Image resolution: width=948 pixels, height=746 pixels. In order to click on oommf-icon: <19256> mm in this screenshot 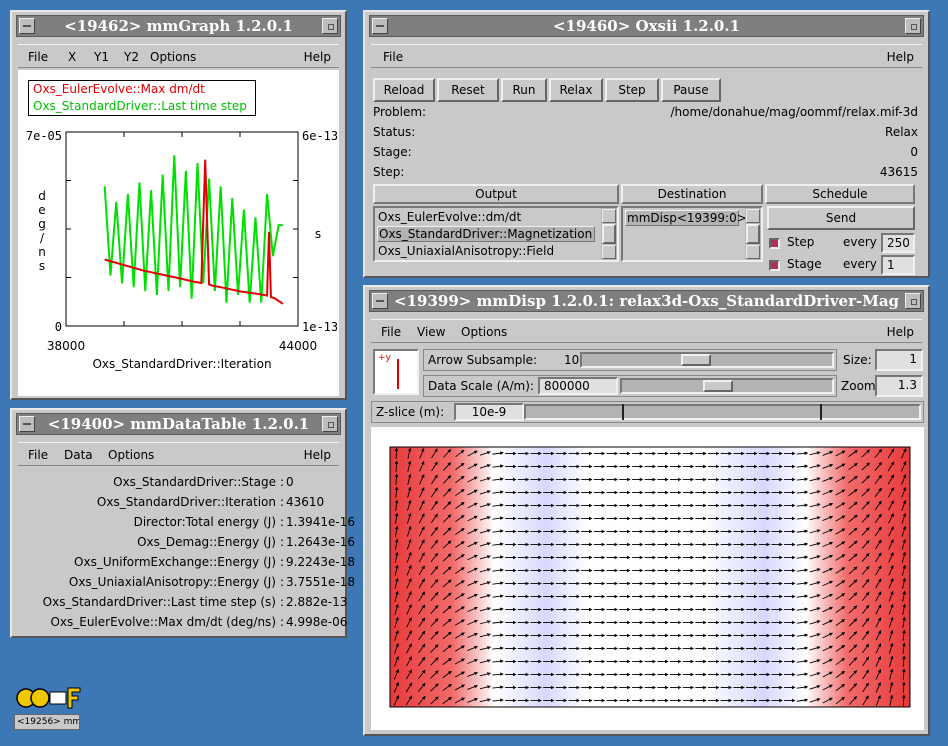, I will do `click(48, 708)`.